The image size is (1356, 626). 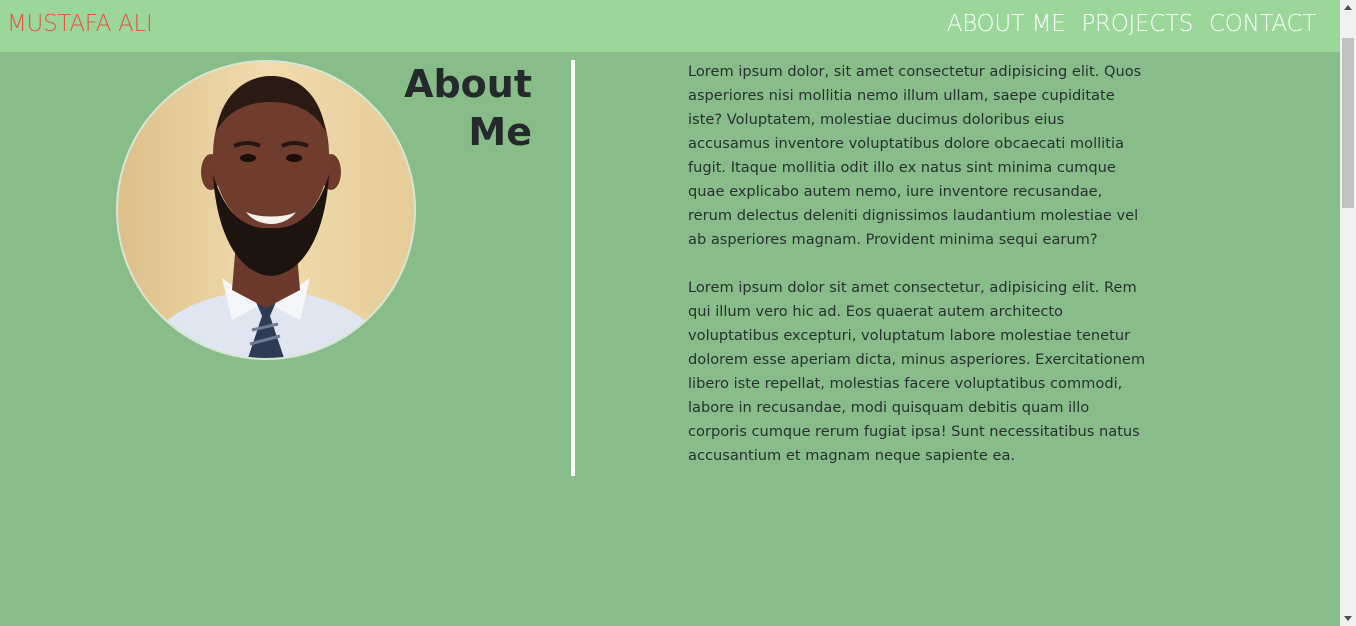 I want to click on scrollbar-thumb, so click(x=1348, y=123).